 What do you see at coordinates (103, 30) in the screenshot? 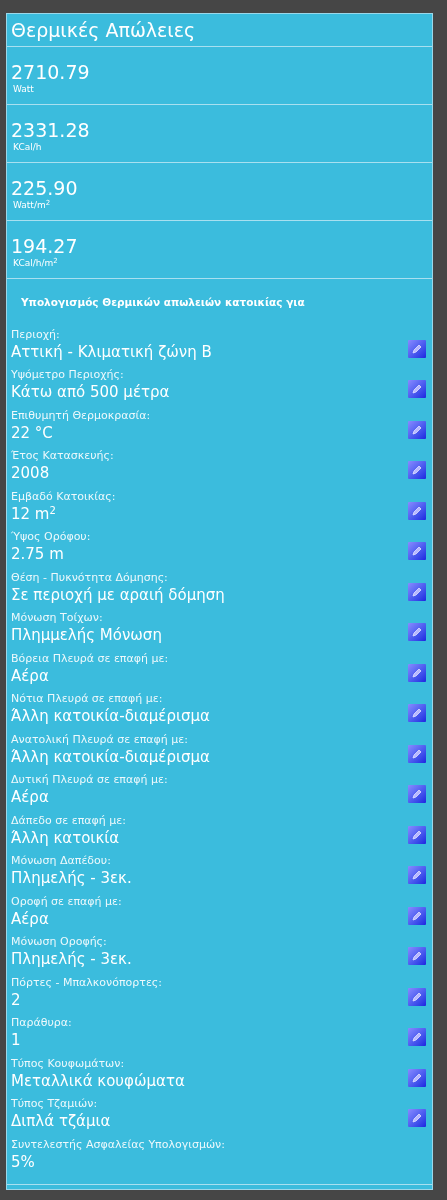
I see `panel-title: Θερμικές Απώλειες` at bounding box center [103, 30].